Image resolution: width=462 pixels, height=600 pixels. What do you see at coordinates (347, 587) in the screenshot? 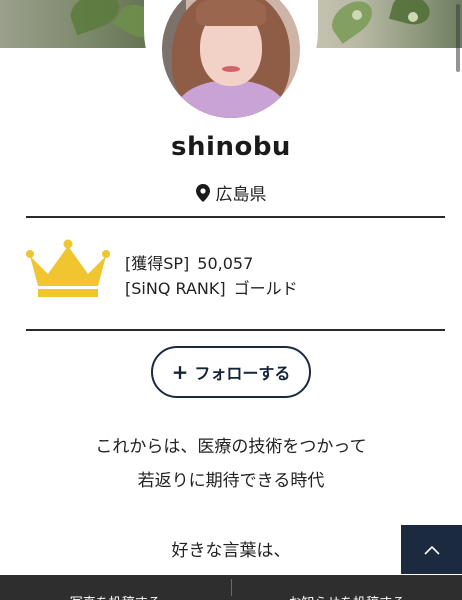
I see `post-news-button: お知らせを投稿する` at bounding box center [347, 587].